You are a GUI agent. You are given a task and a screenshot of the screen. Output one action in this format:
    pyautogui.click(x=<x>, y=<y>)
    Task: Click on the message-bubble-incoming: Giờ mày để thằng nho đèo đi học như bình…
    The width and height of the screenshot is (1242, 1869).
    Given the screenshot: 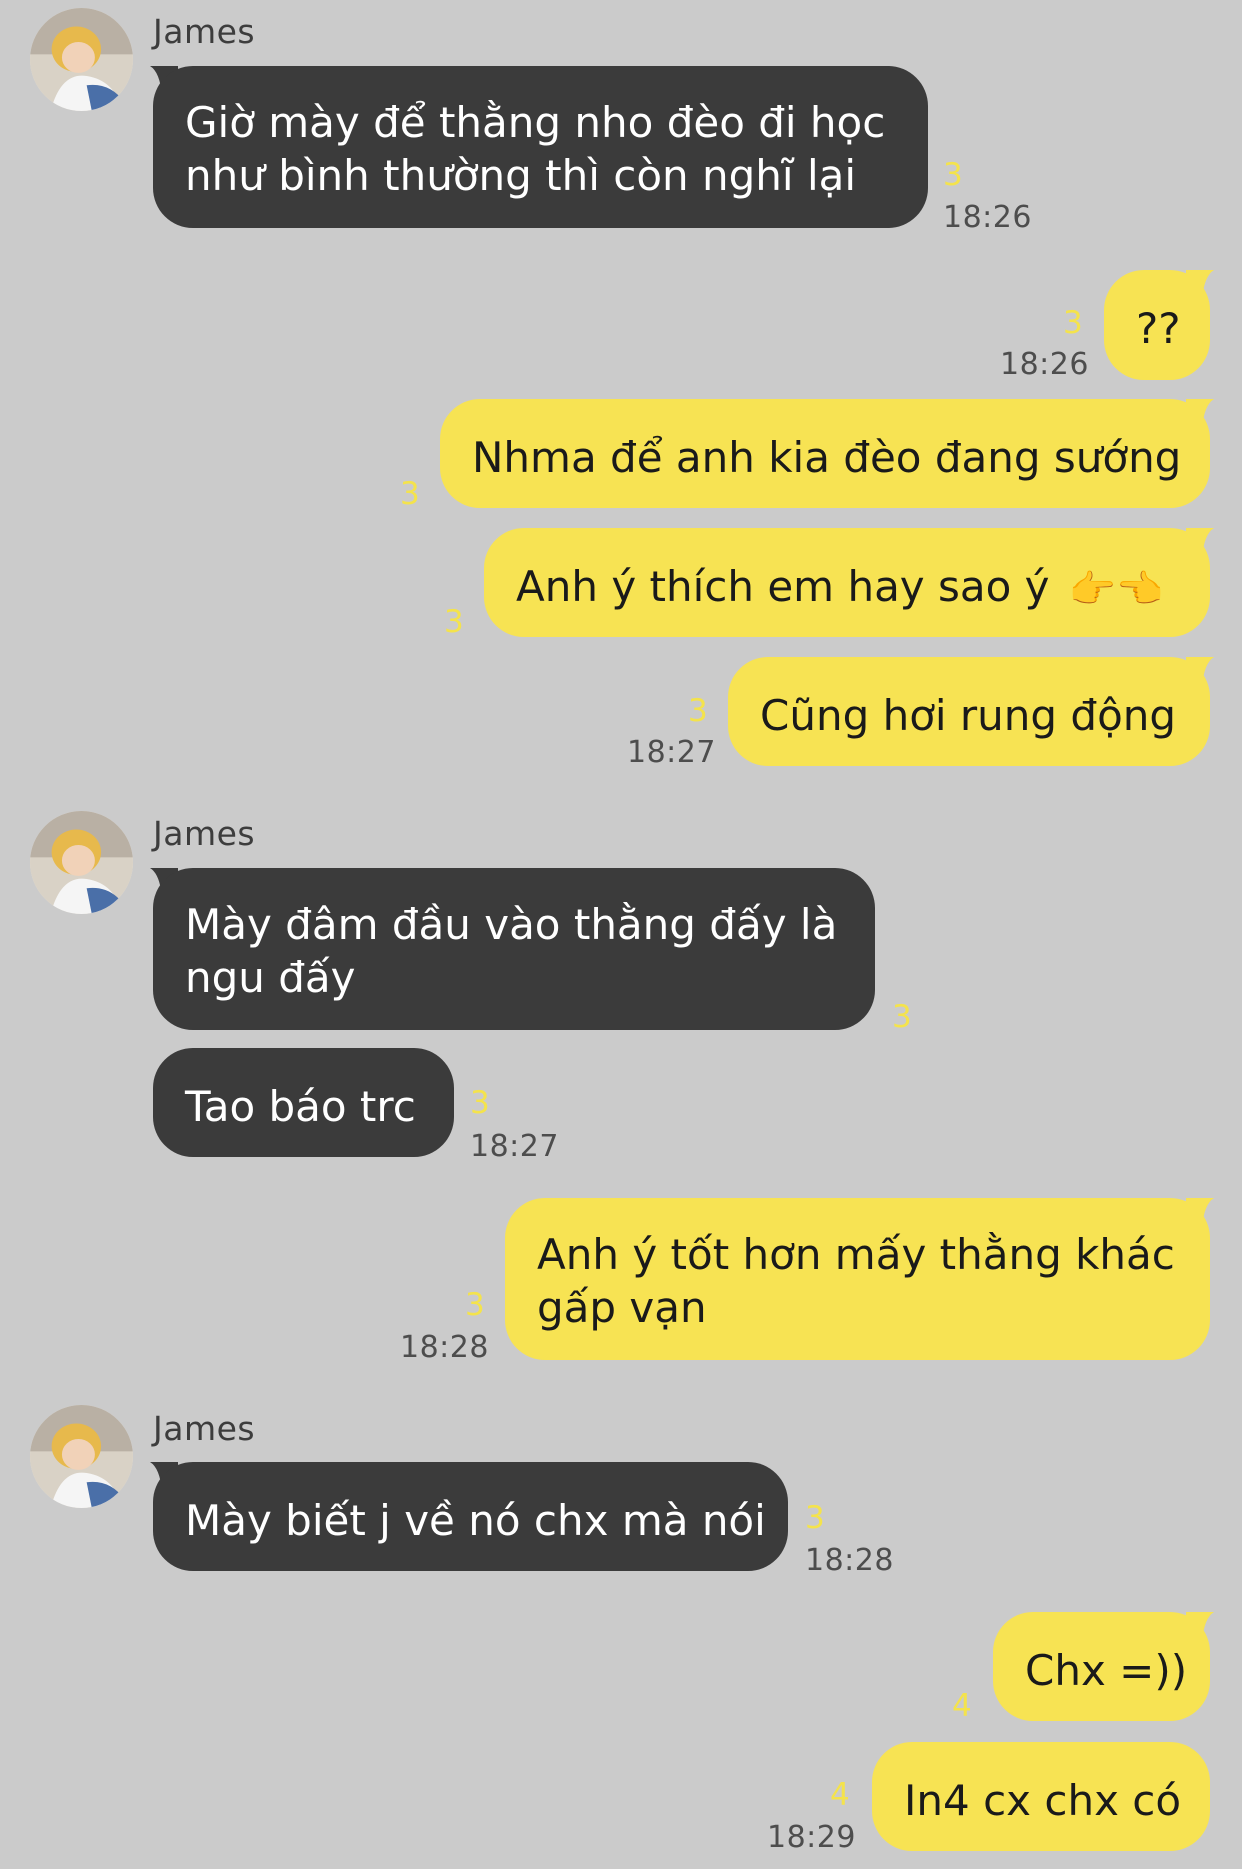 What is the action you would take?
    pyautogui.click(x=540, y=147)
    